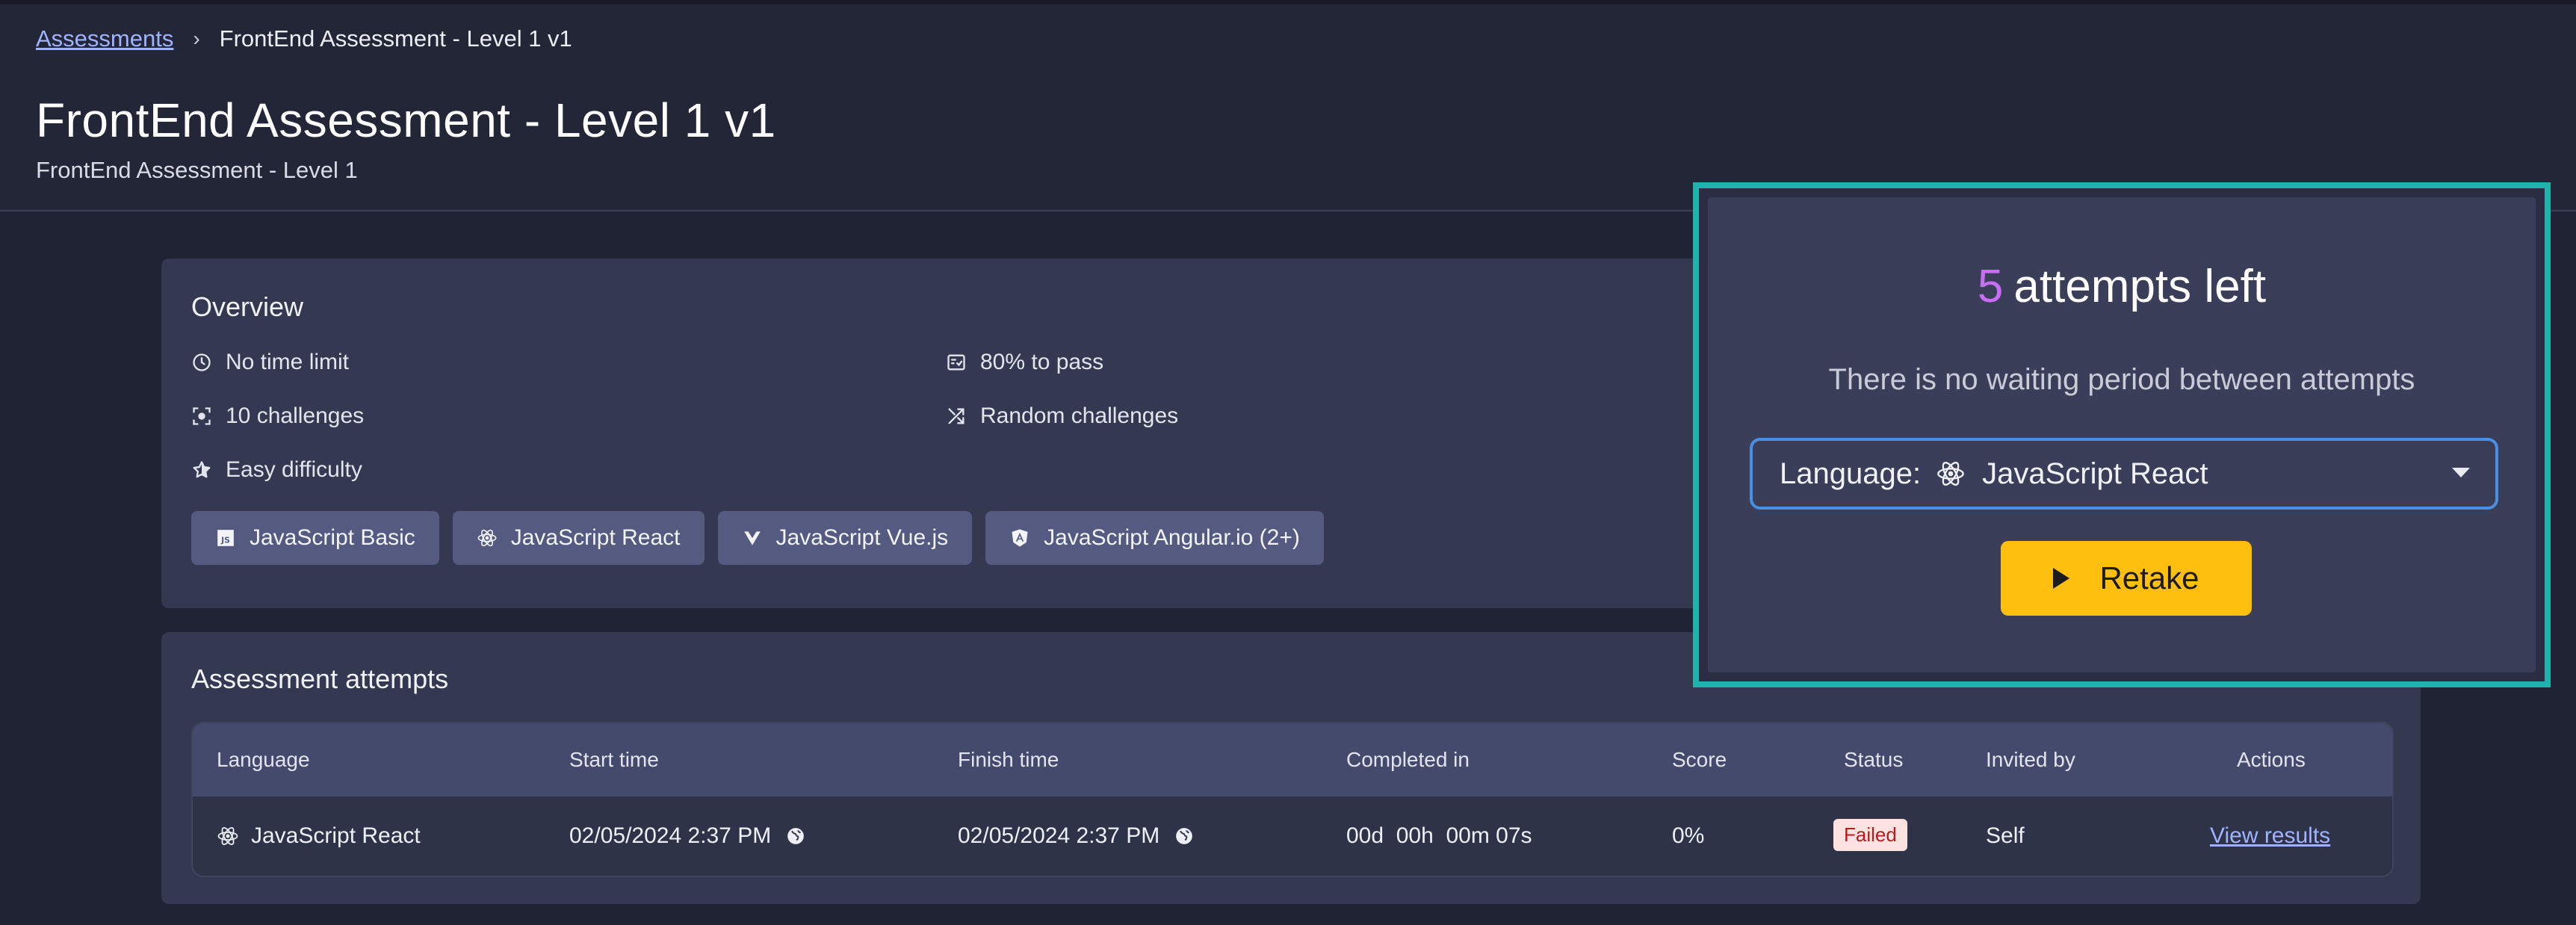 Image resolution: width=2576 pixels, height=925 pixels. Describe the element at coordinates (1079, 415) in the screenshot. I see `feature-label: Random challenges` at that location.